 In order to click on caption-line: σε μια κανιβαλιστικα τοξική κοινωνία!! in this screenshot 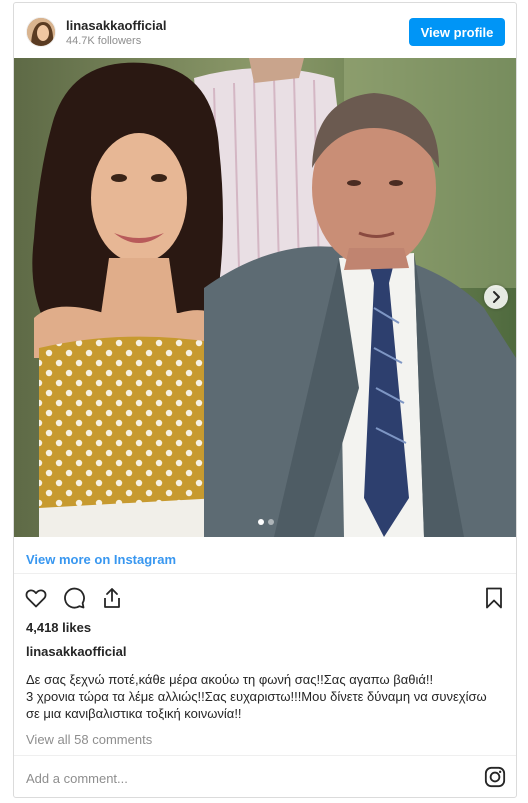, I will do `click(134, 713)`.